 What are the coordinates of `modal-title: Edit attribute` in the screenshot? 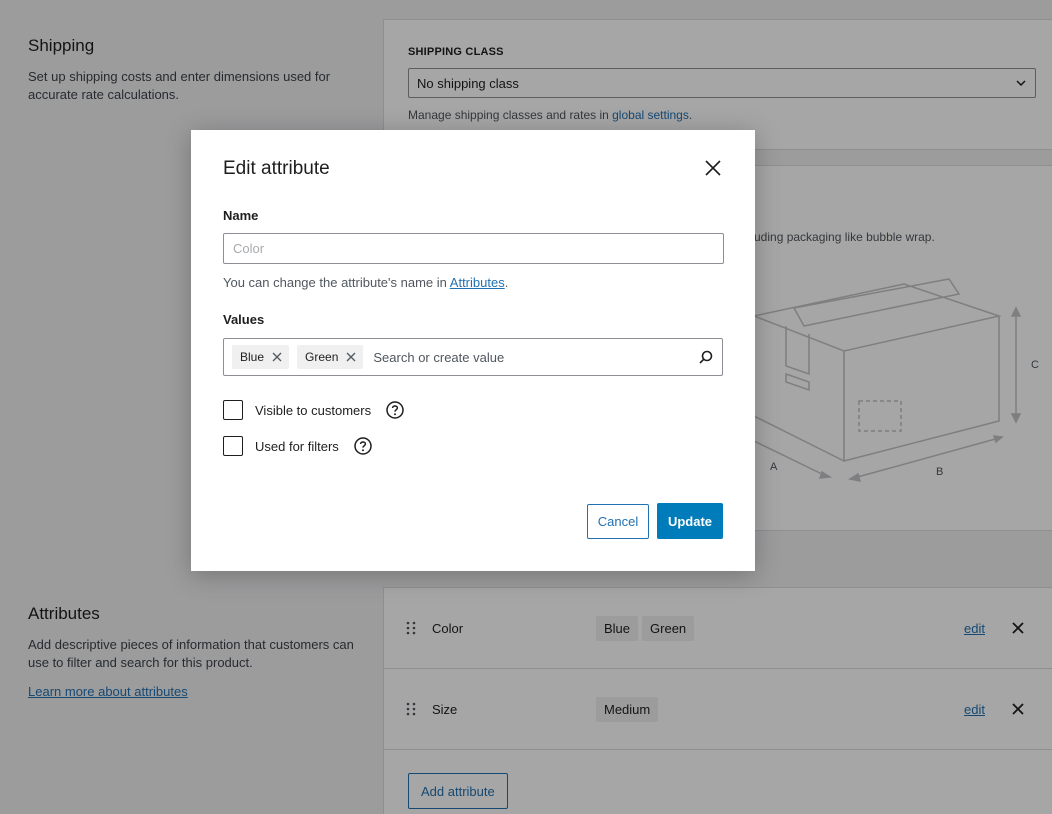 It's located at (276, 168).